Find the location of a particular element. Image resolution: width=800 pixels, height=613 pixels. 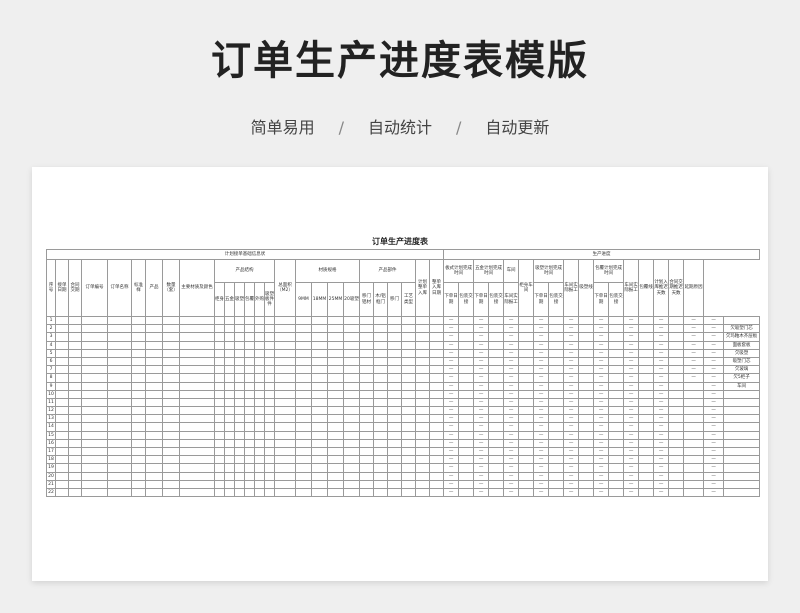

row-delay-reason: 欠玛釉木齐层板 is located at coordinates (742, 337).